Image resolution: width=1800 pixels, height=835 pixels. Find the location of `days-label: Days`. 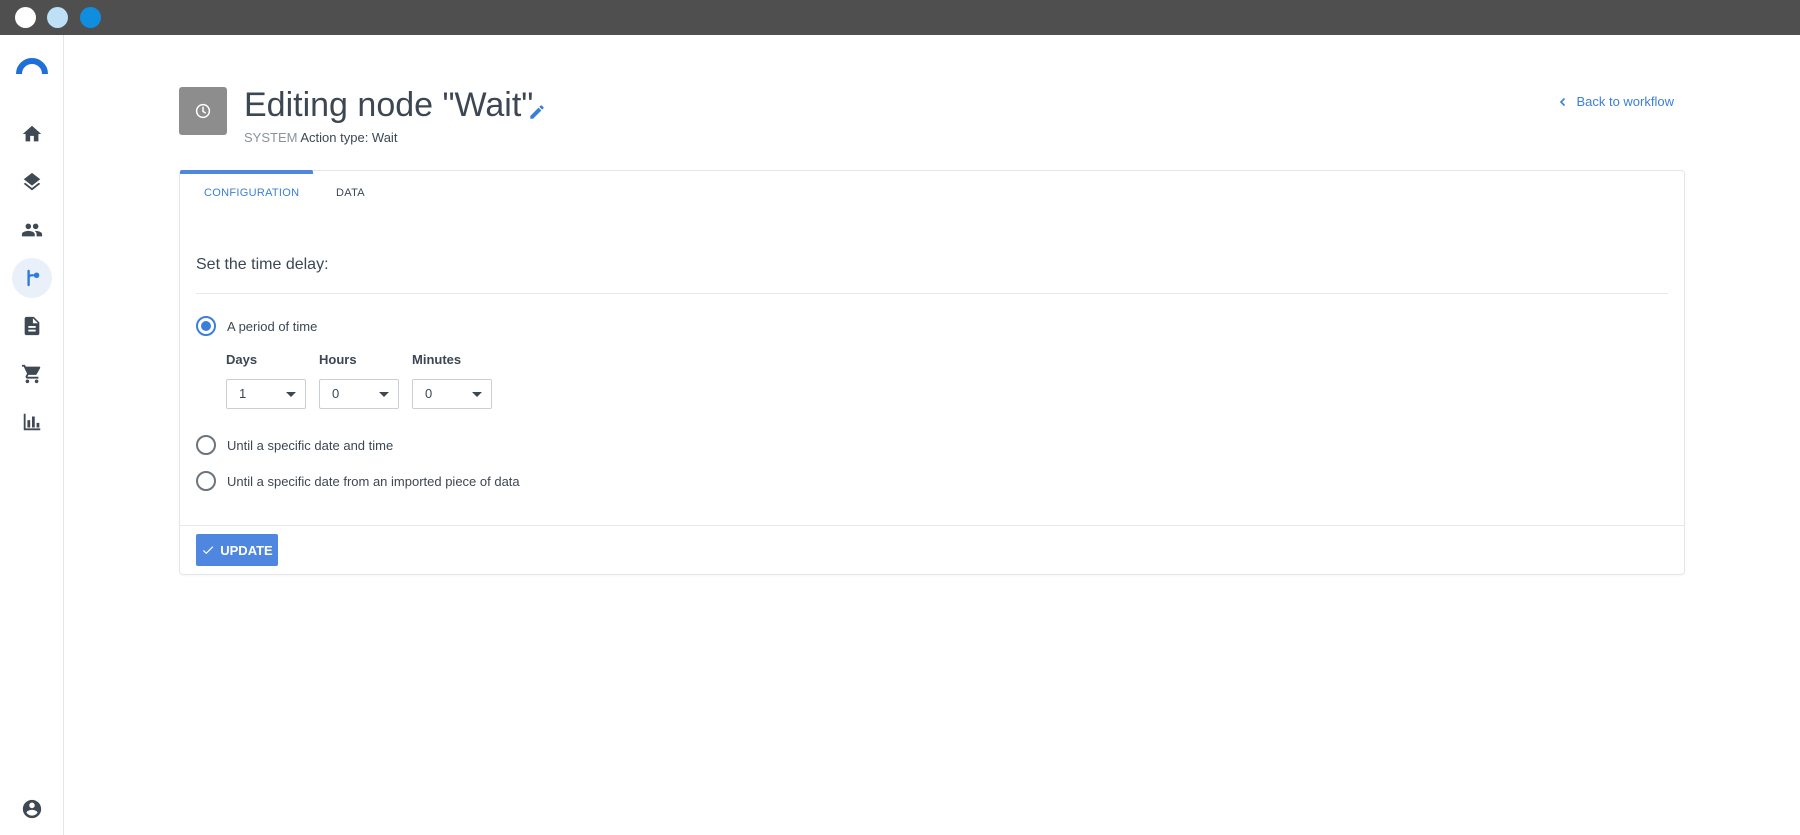

days-label: Days is located at coordinates (242, 359).